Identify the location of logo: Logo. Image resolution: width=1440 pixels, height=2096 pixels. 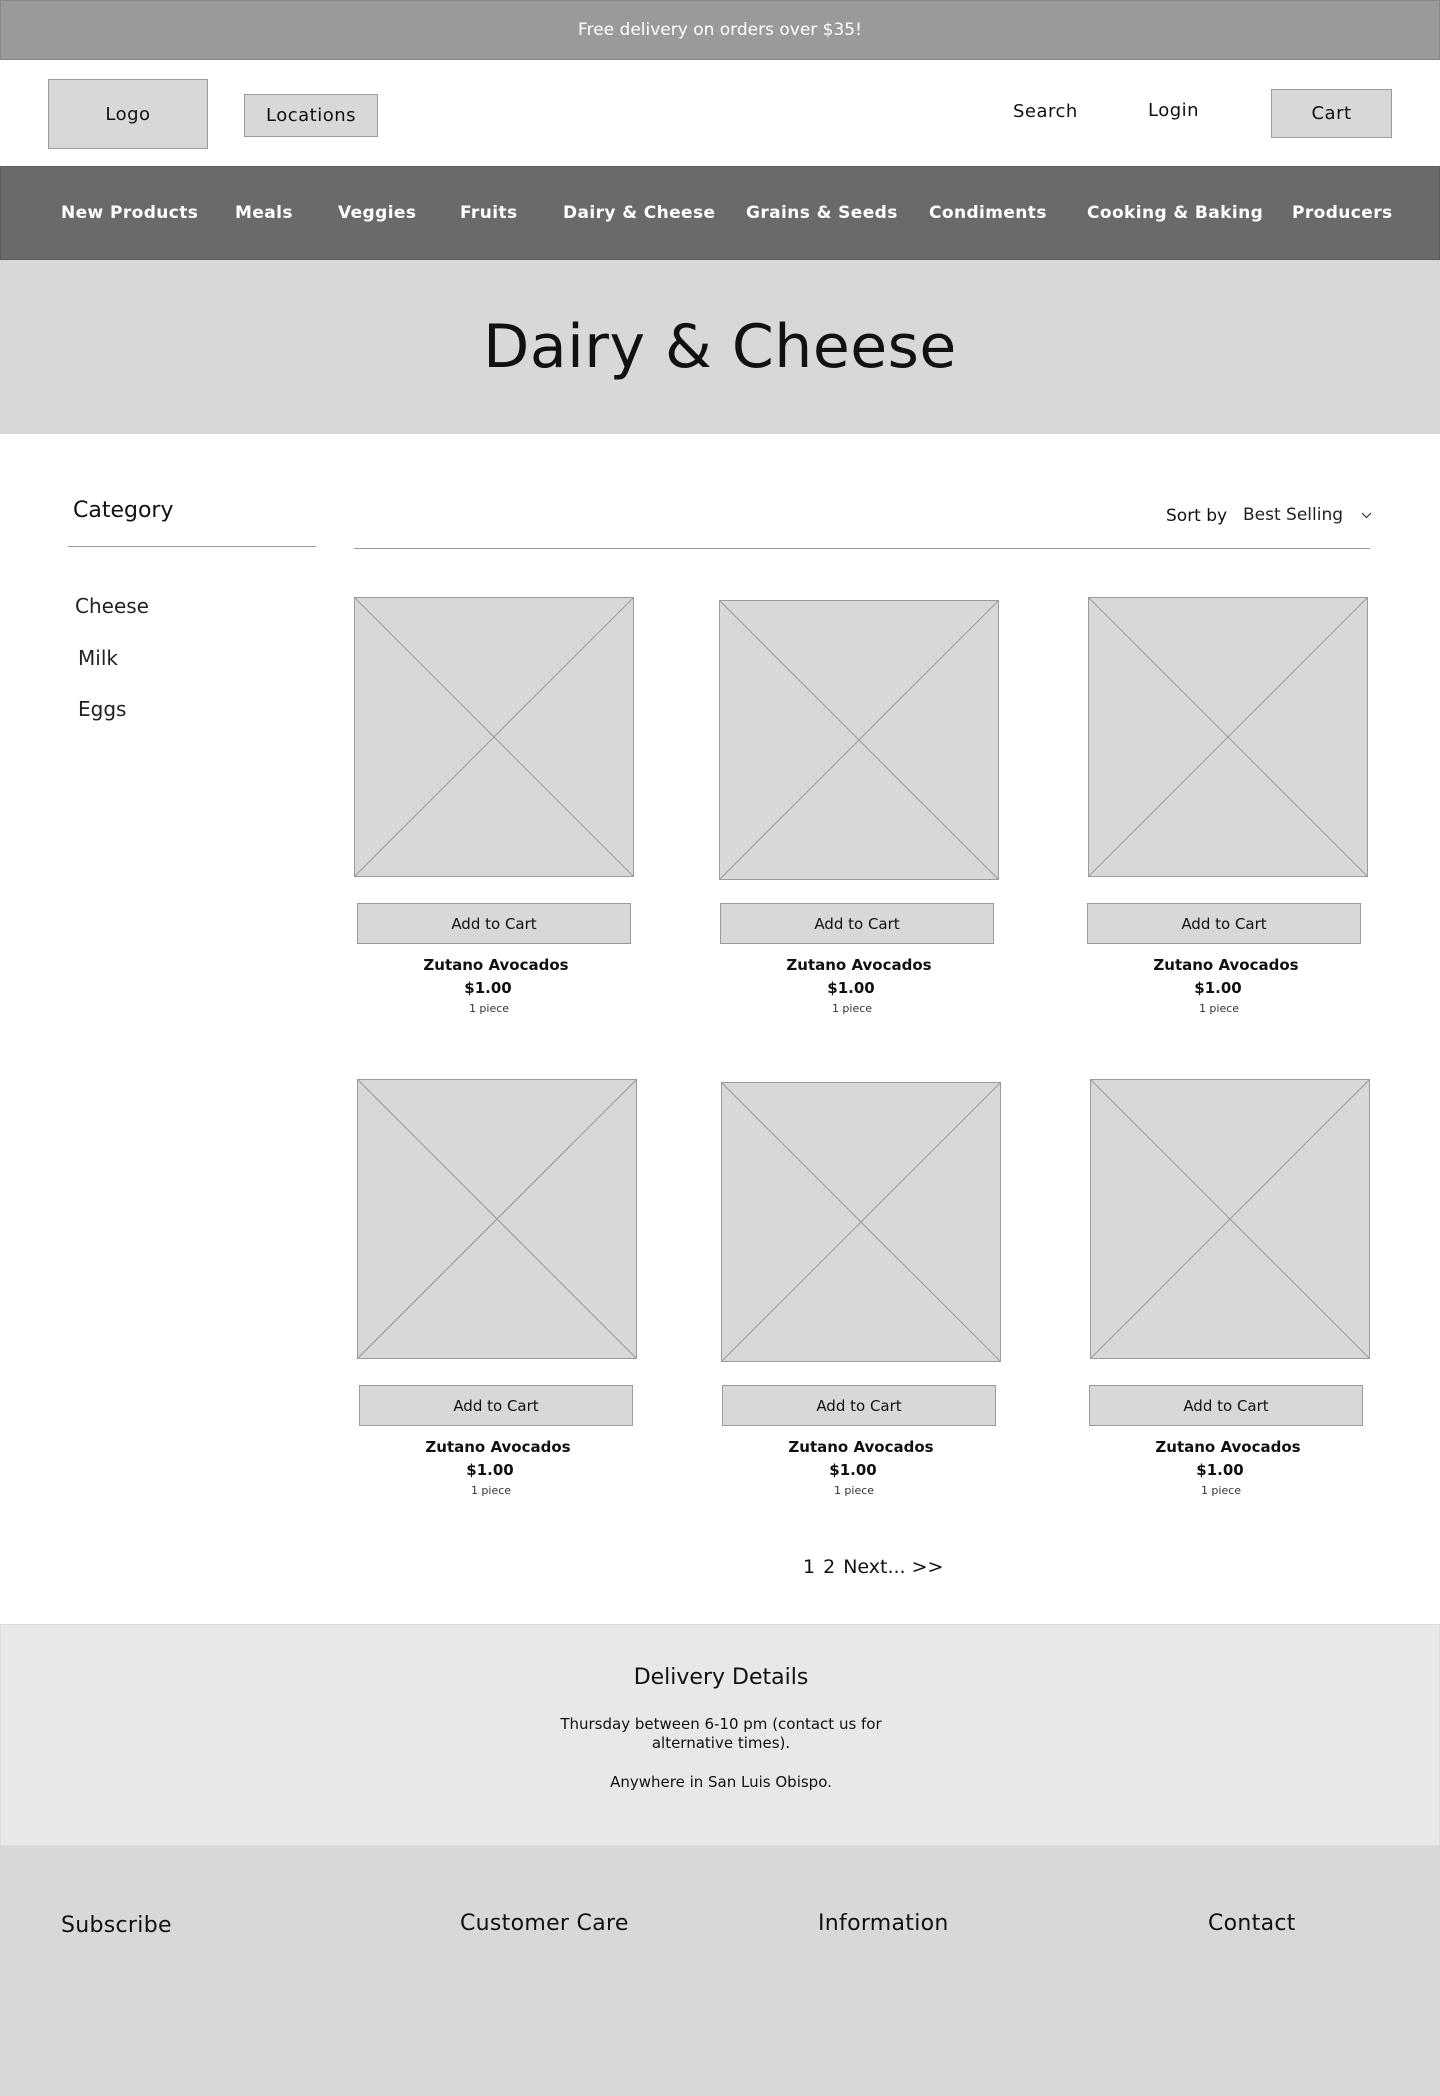
(128, 114).